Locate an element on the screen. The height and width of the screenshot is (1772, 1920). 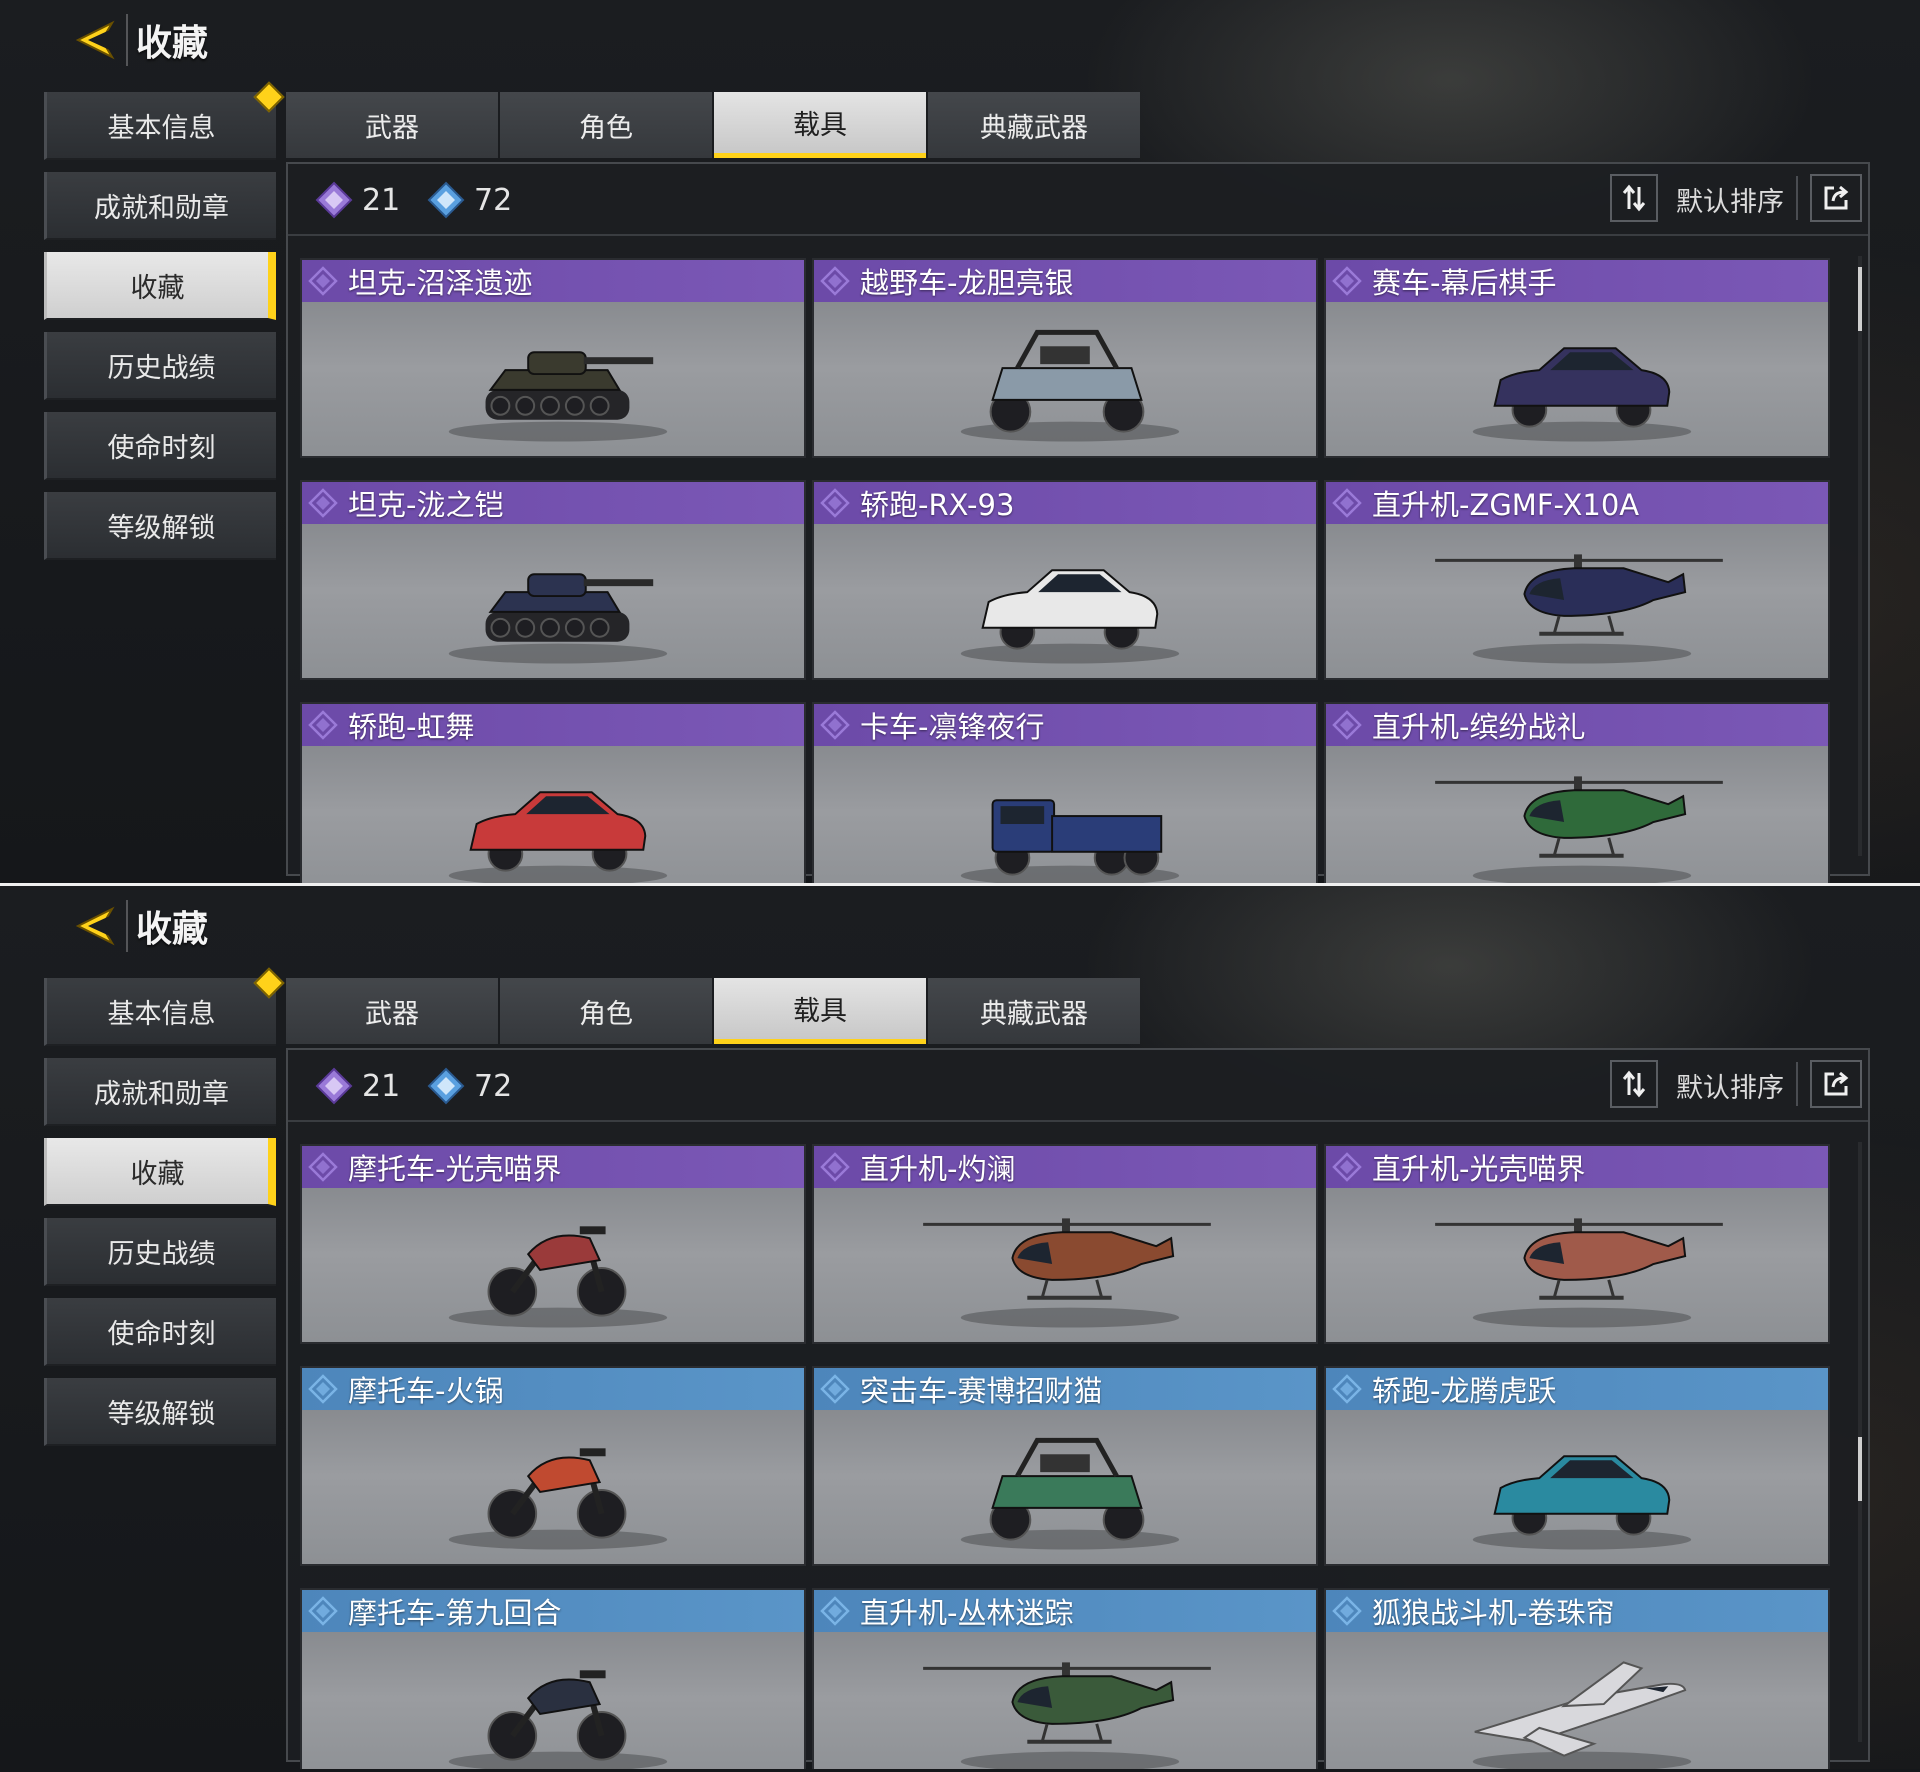
vehicle-card-header: 直升机-ZGMF-X10A is located at coordinates (1577, 503).